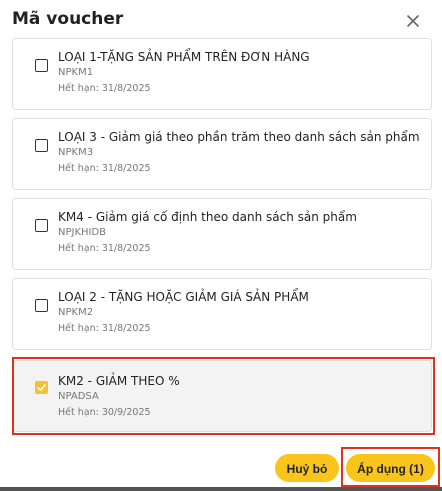 The width and height of the screenshot is (442, 491). Describe the element at coordinates (104, 412) in the screenshot. I see `voucher-expiry: Hết hạn: 30/9/2025` at that location.